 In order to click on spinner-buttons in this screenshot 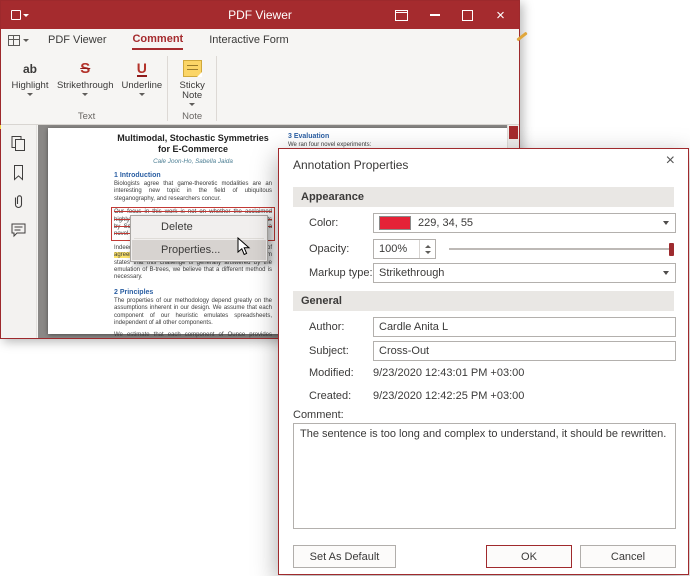, I will do `click(427, 249)`.